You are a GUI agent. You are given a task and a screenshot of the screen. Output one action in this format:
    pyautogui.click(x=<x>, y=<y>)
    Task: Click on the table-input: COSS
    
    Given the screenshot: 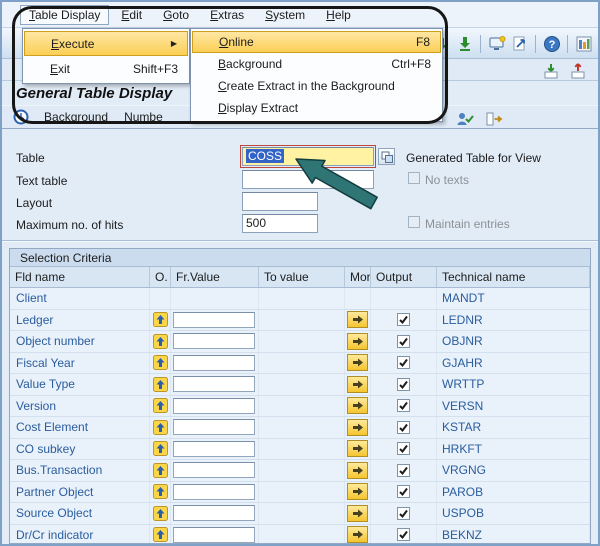 What is the action you would take?
    pyautogui.click(x=308, y=156)
    